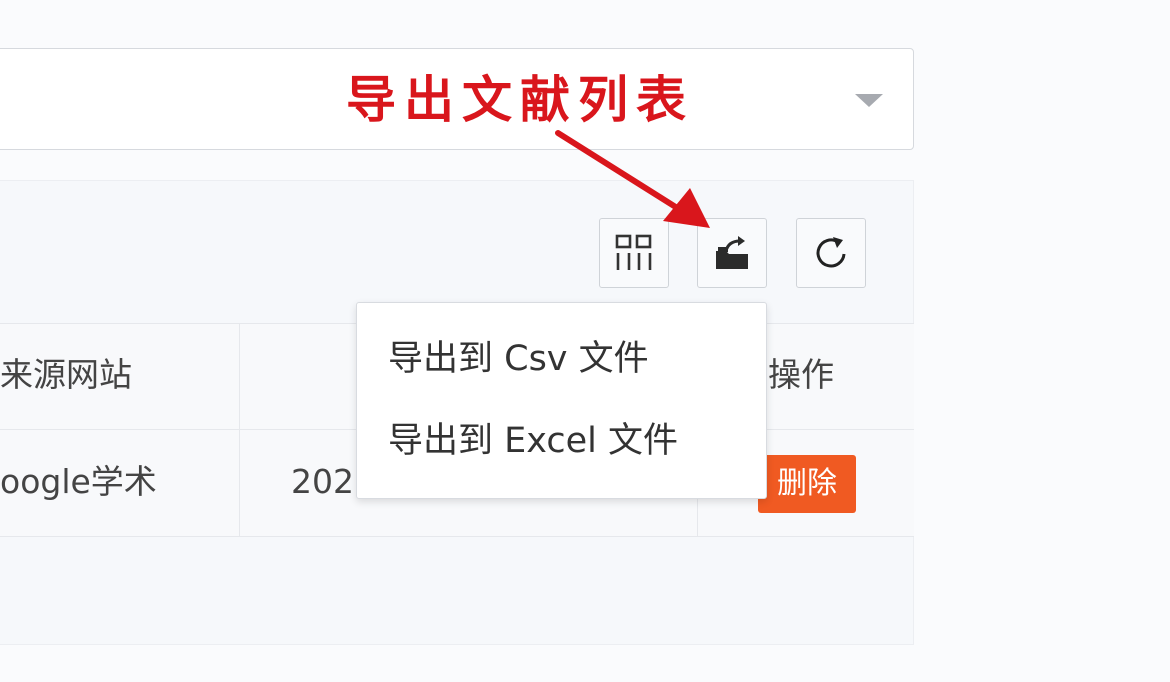 Image resolution: width=1170 pixels, height=682 pixels. What do you see at coordinates (807, 484) in the screenshot?
I see `delete-button: 删除` at bounding box center [807, 484].